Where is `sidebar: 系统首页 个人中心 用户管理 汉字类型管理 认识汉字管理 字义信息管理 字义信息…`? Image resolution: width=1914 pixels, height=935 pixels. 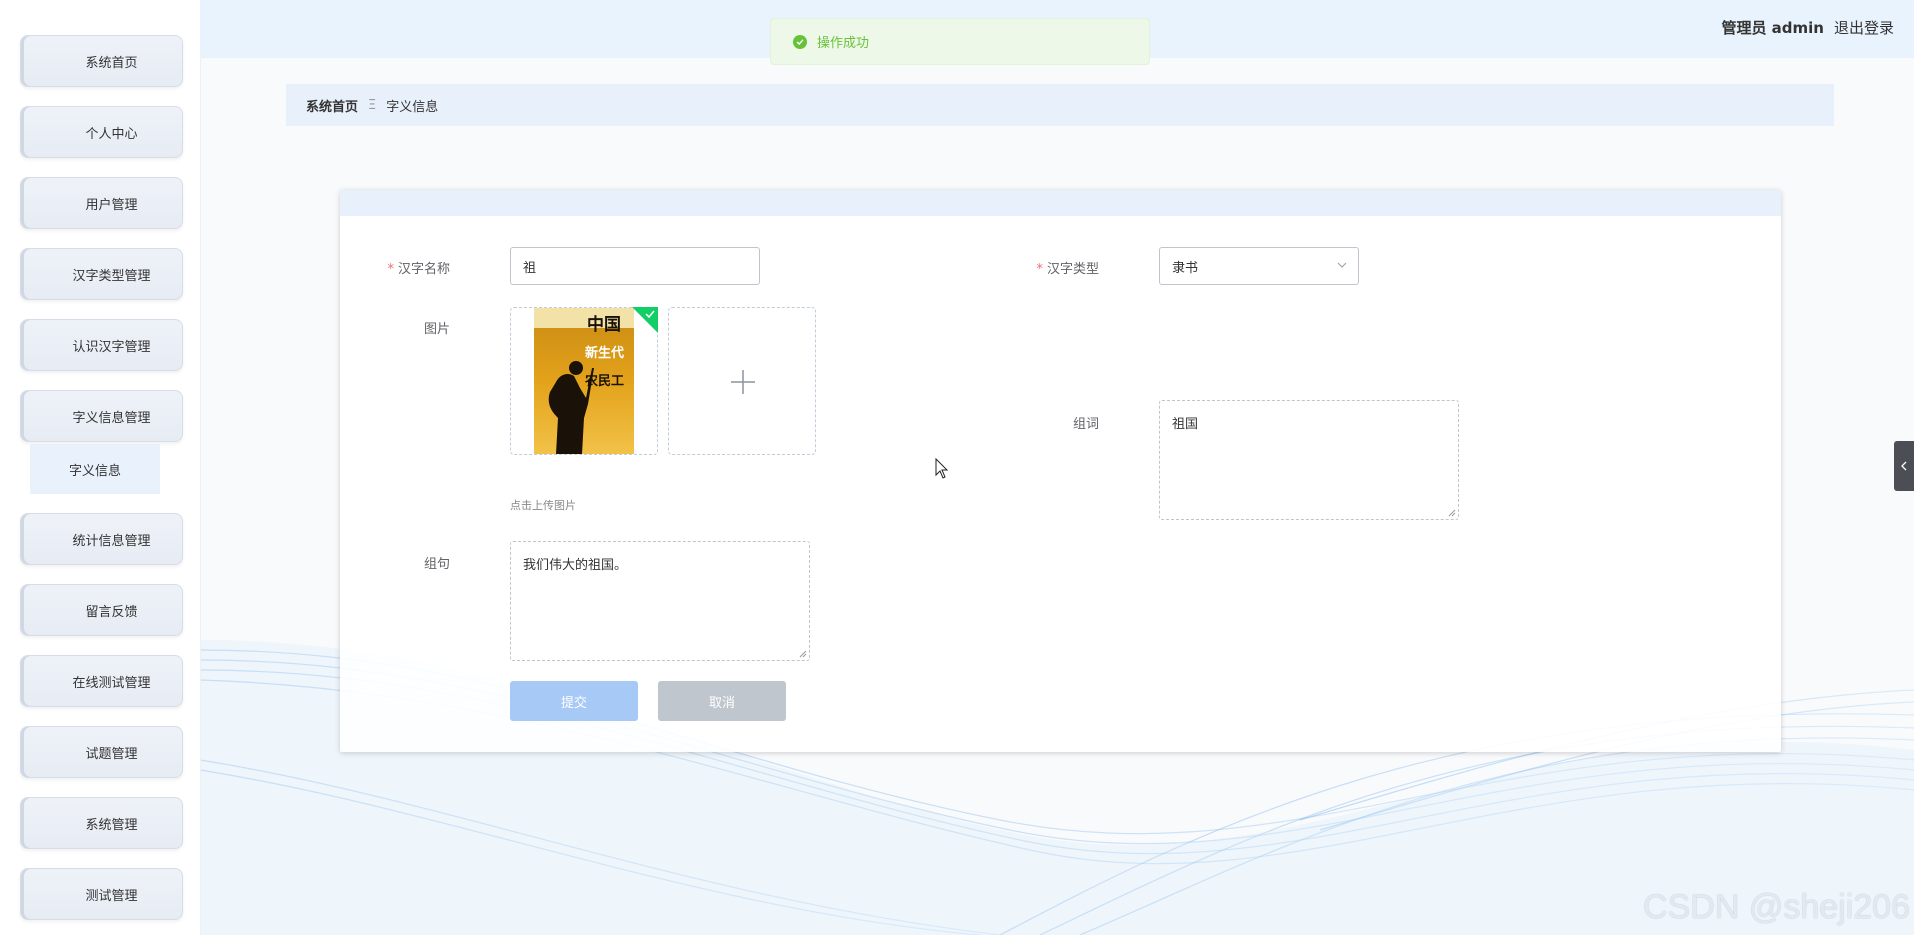 sidebar: 系统首页 个人中心 用户管理 汉字类型管理 认识汉字管理 字义信息管理 字义信息… is located at coordinates (100, 467).